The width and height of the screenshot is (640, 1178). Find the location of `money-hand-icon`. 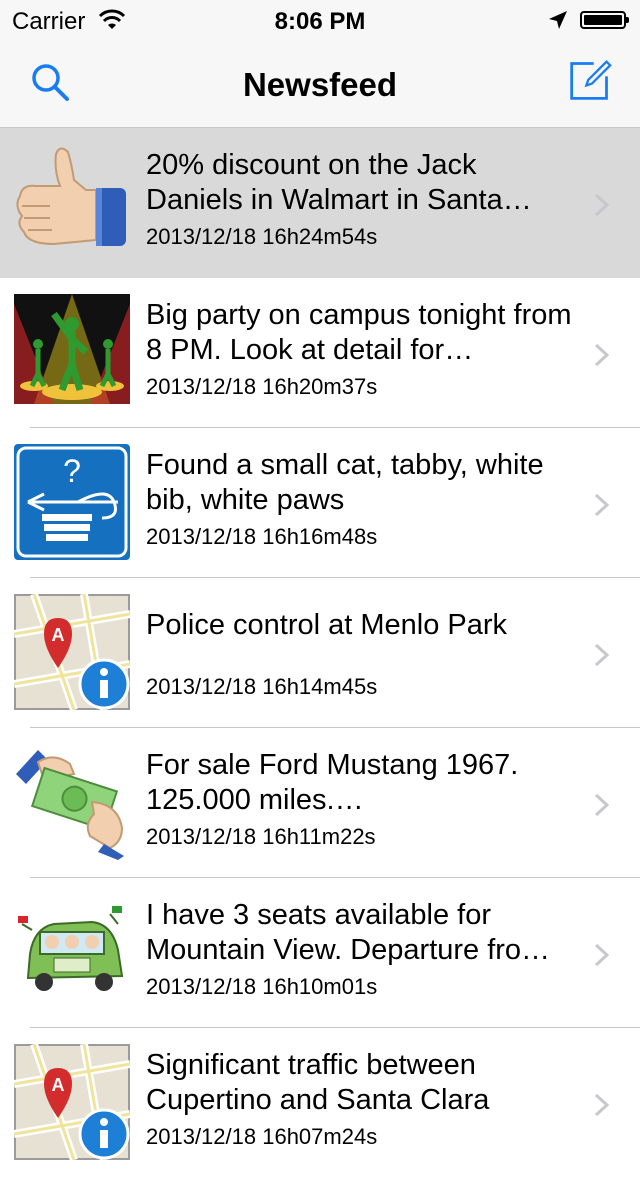

money-hand-icon is located at coordinates (70, 805).